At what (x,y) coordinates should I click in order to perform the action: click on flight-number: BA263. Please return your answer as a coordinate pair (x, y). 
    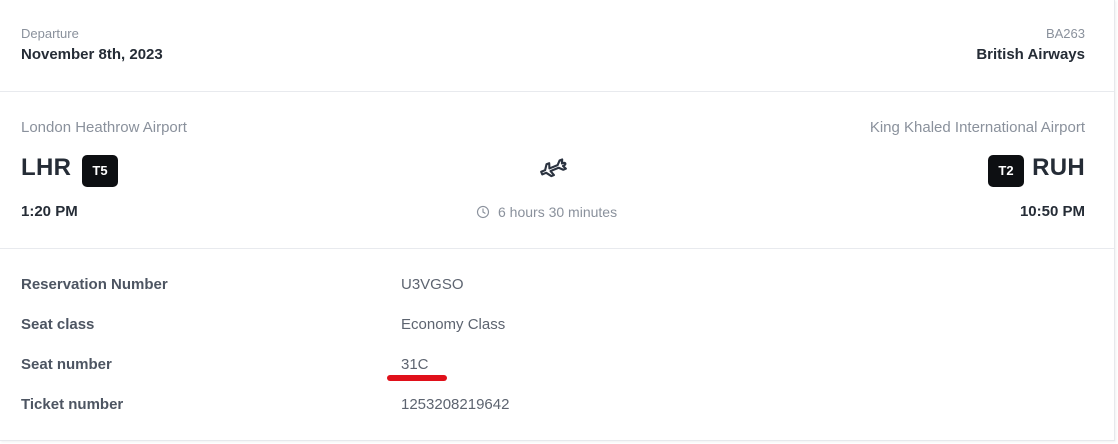
    Looking at the image, I should click on (1065, 33).